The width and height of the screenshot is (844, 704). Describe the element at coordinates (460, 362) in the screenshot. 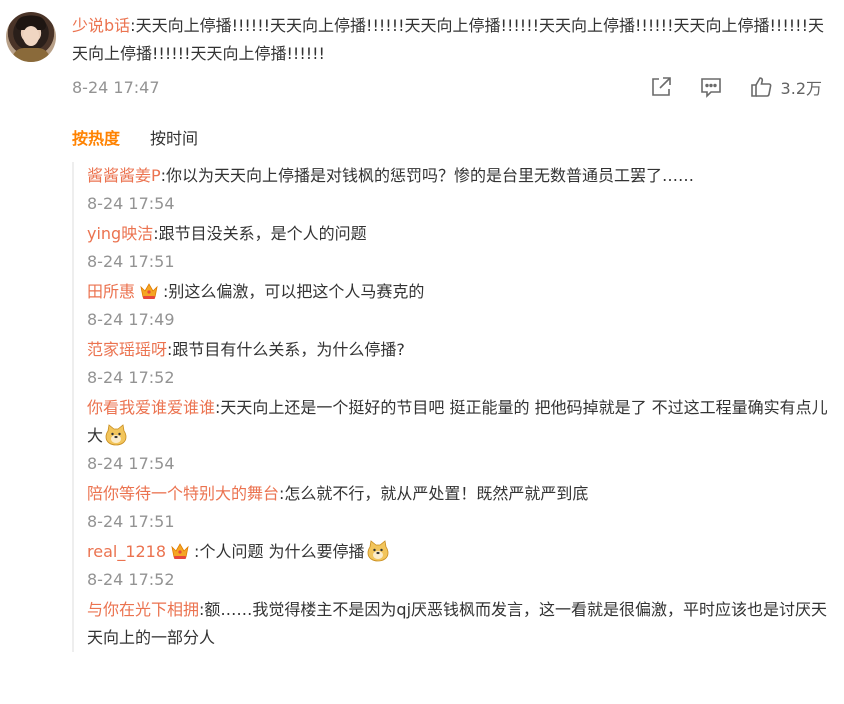

I see `reply-item: 范家瑶瑶呀:跟节目有什么关系，为什么停播? 8-24 17:52` at that location.